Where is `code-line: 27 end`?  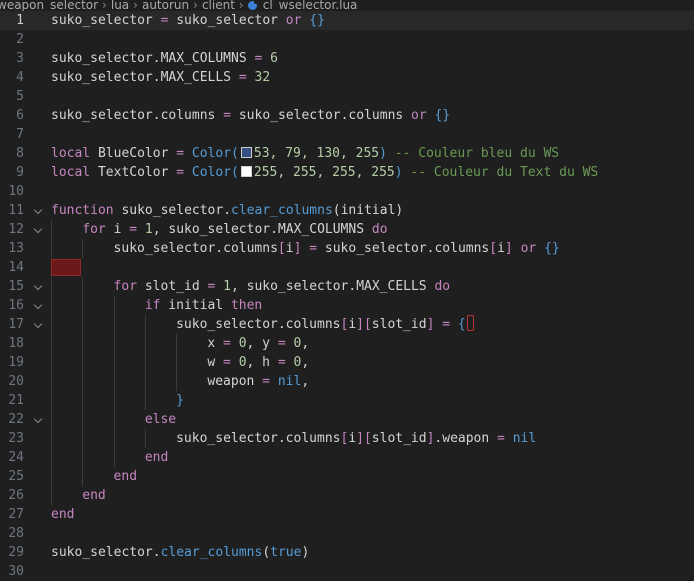 code-line: 27 end is located at coordinates (347, 514).